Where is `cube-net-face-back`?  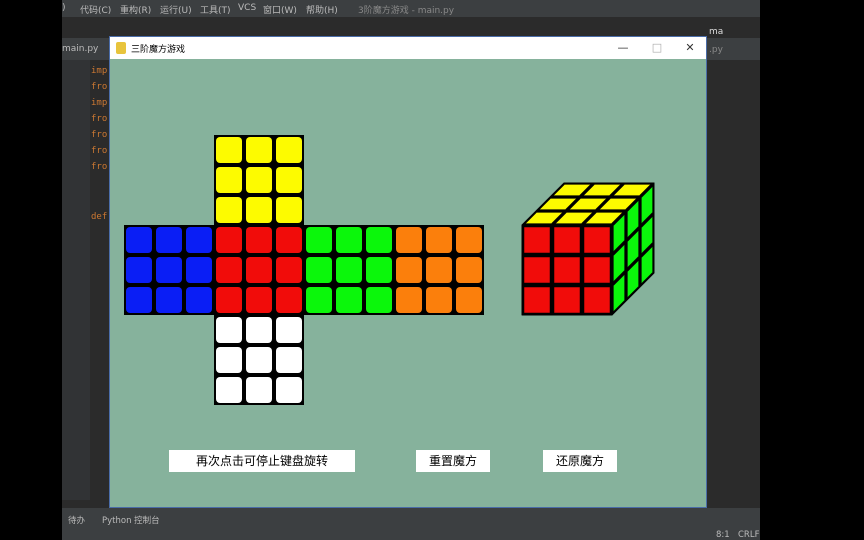
cube-net-face-back is located at coordinates (439, 270).